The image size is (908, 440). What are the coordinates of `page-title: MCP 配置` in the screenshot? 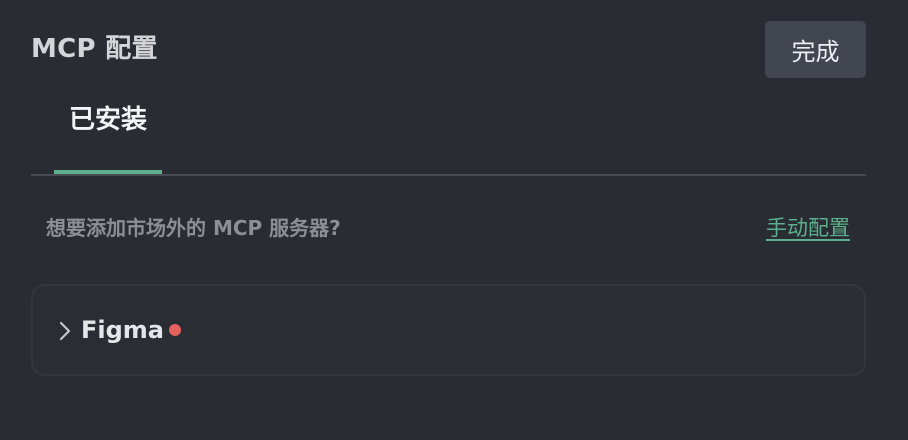 It's located at (94, 49).